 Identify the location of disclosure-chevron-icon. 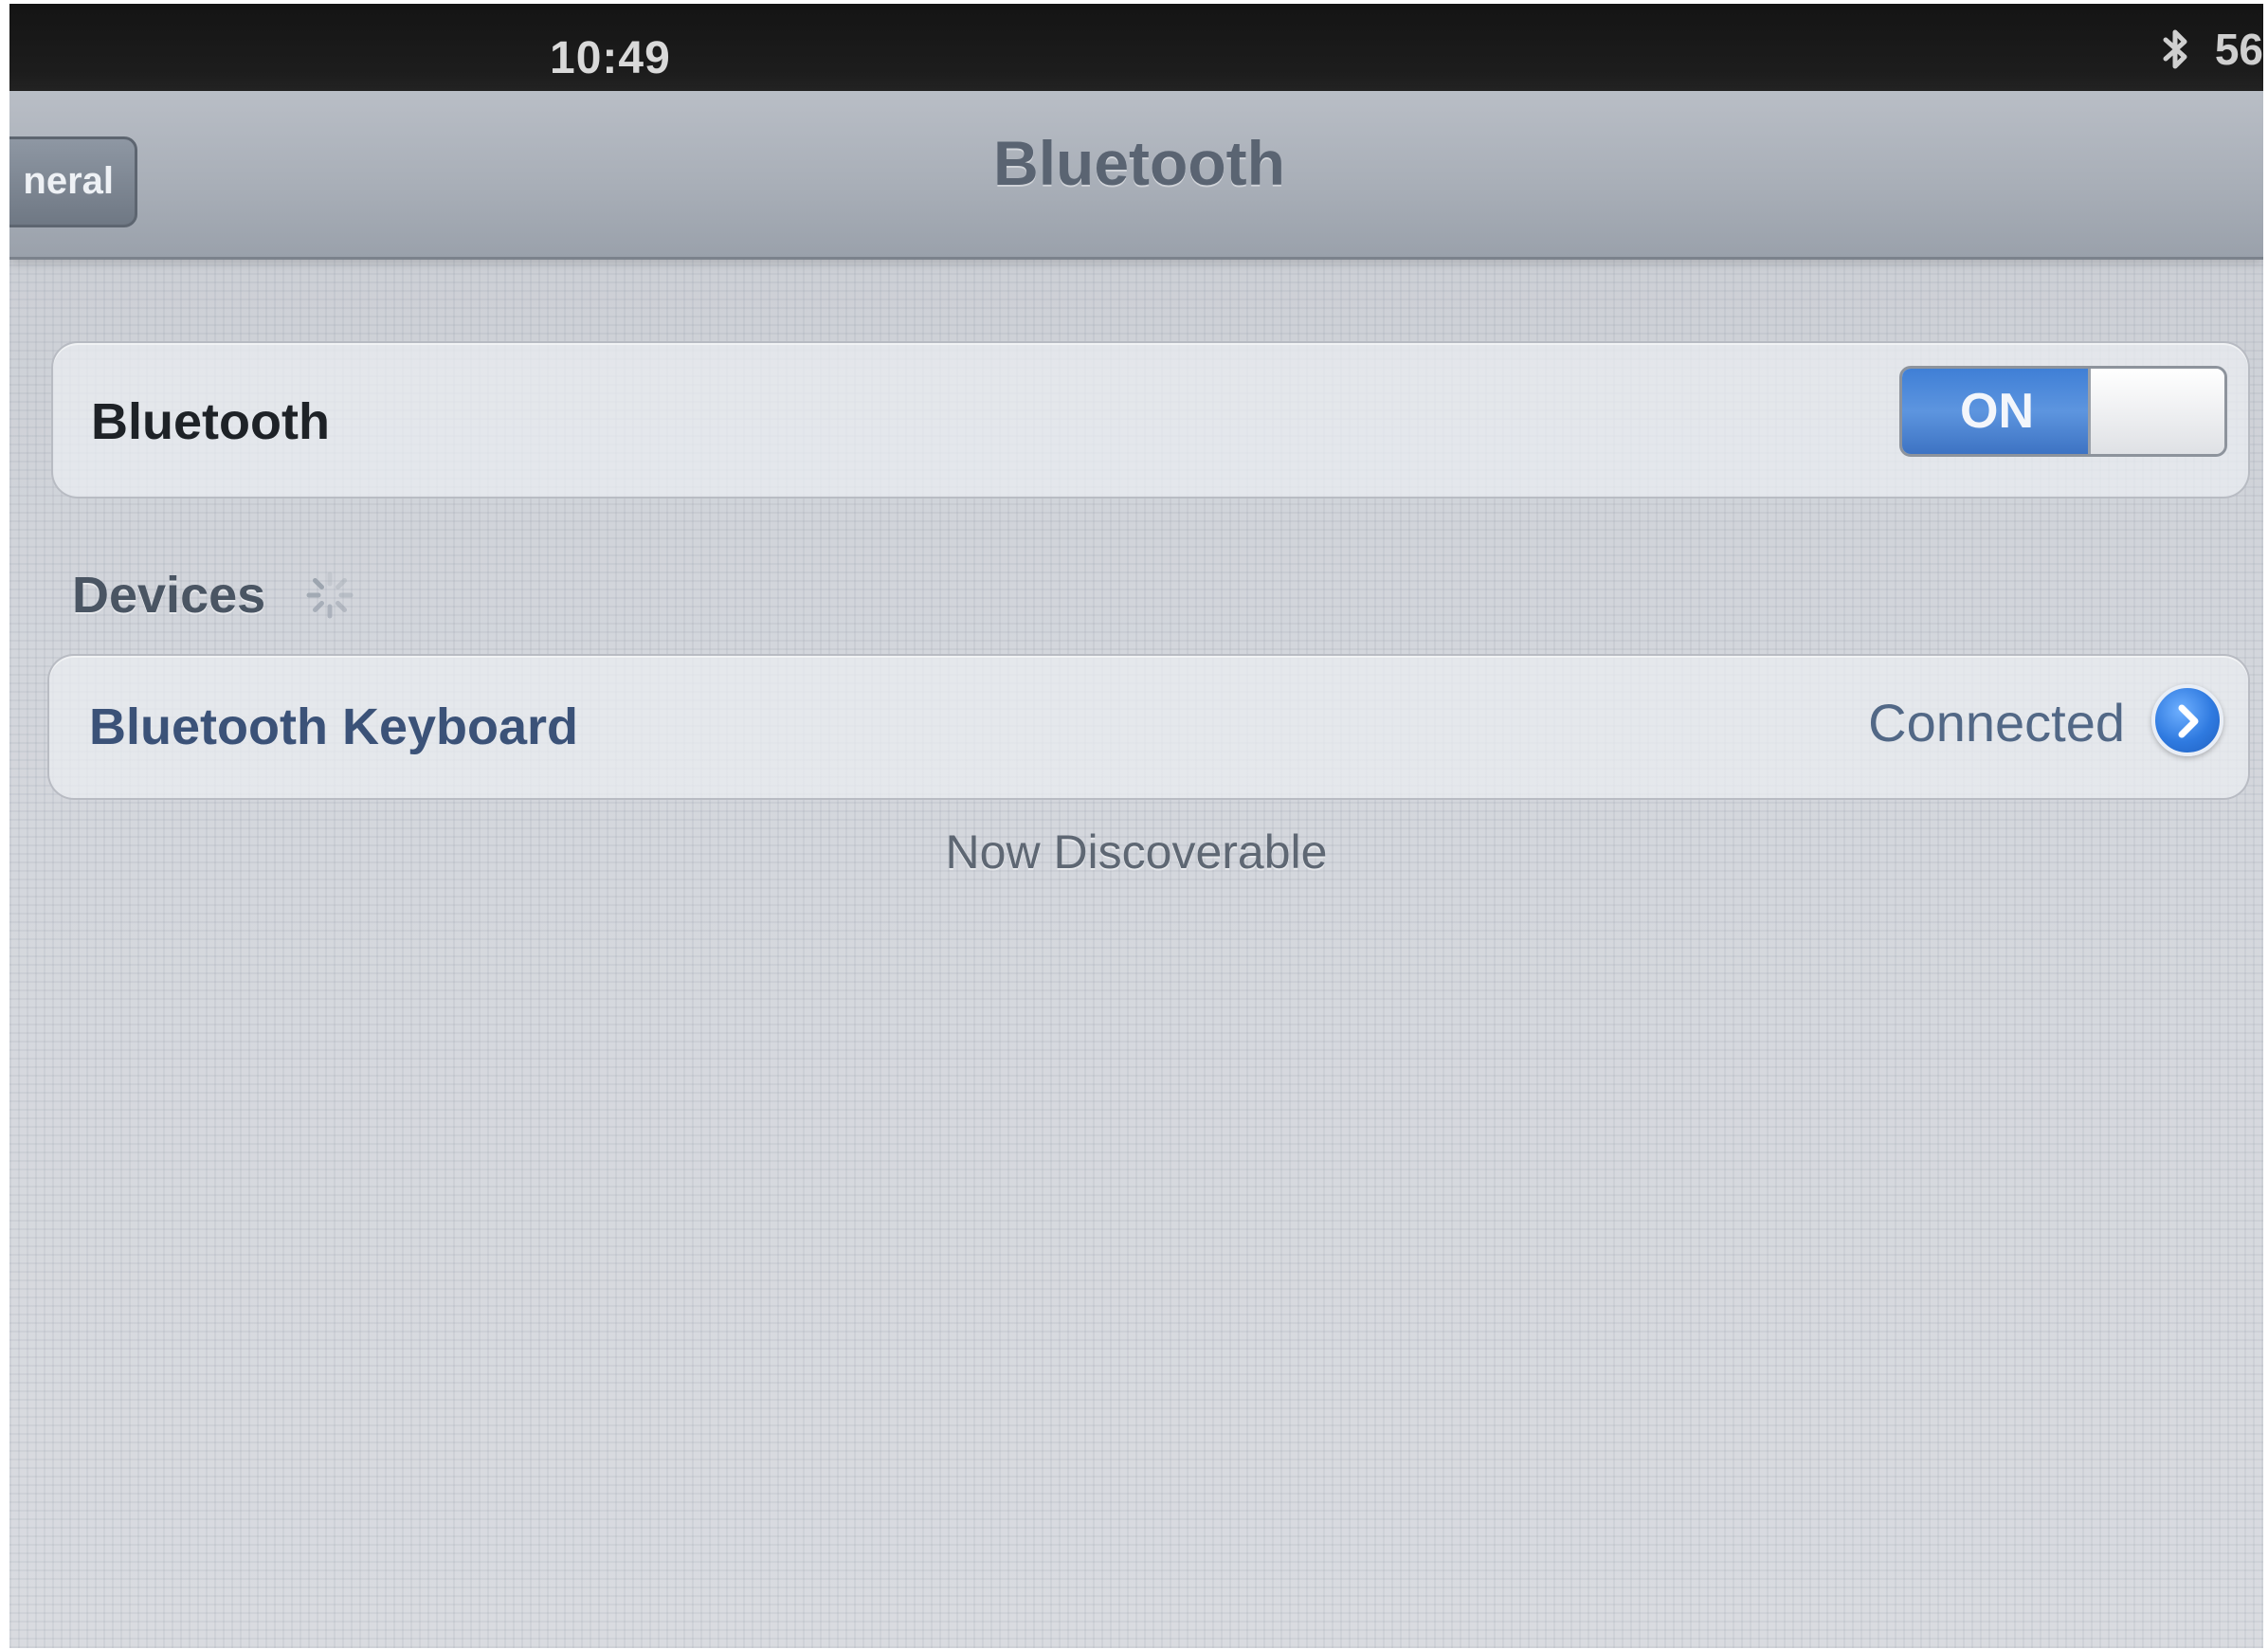
(2187, 720).